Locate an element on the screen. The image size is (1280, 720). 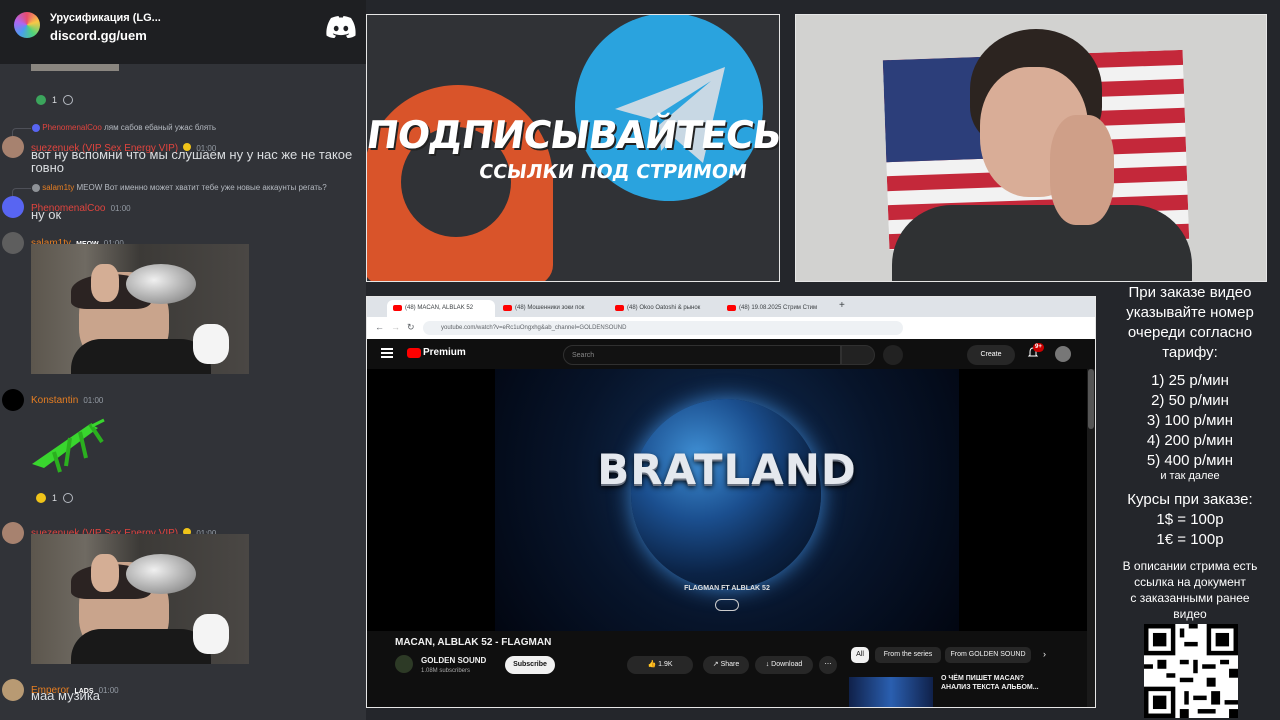
recommended-thumbnail is located at coordinates (891, 692).